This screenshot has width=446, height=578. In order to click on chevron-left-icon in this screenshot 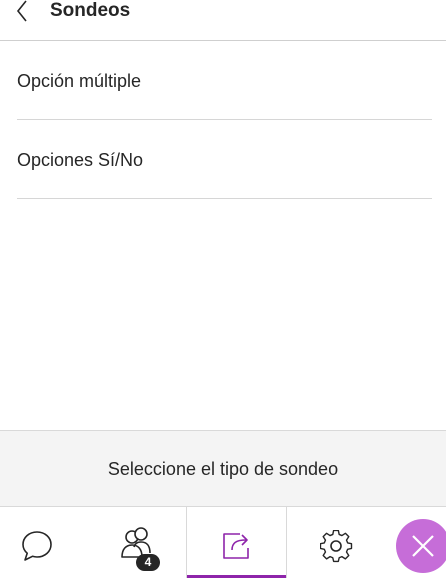, I will do `click(22, 11)`.